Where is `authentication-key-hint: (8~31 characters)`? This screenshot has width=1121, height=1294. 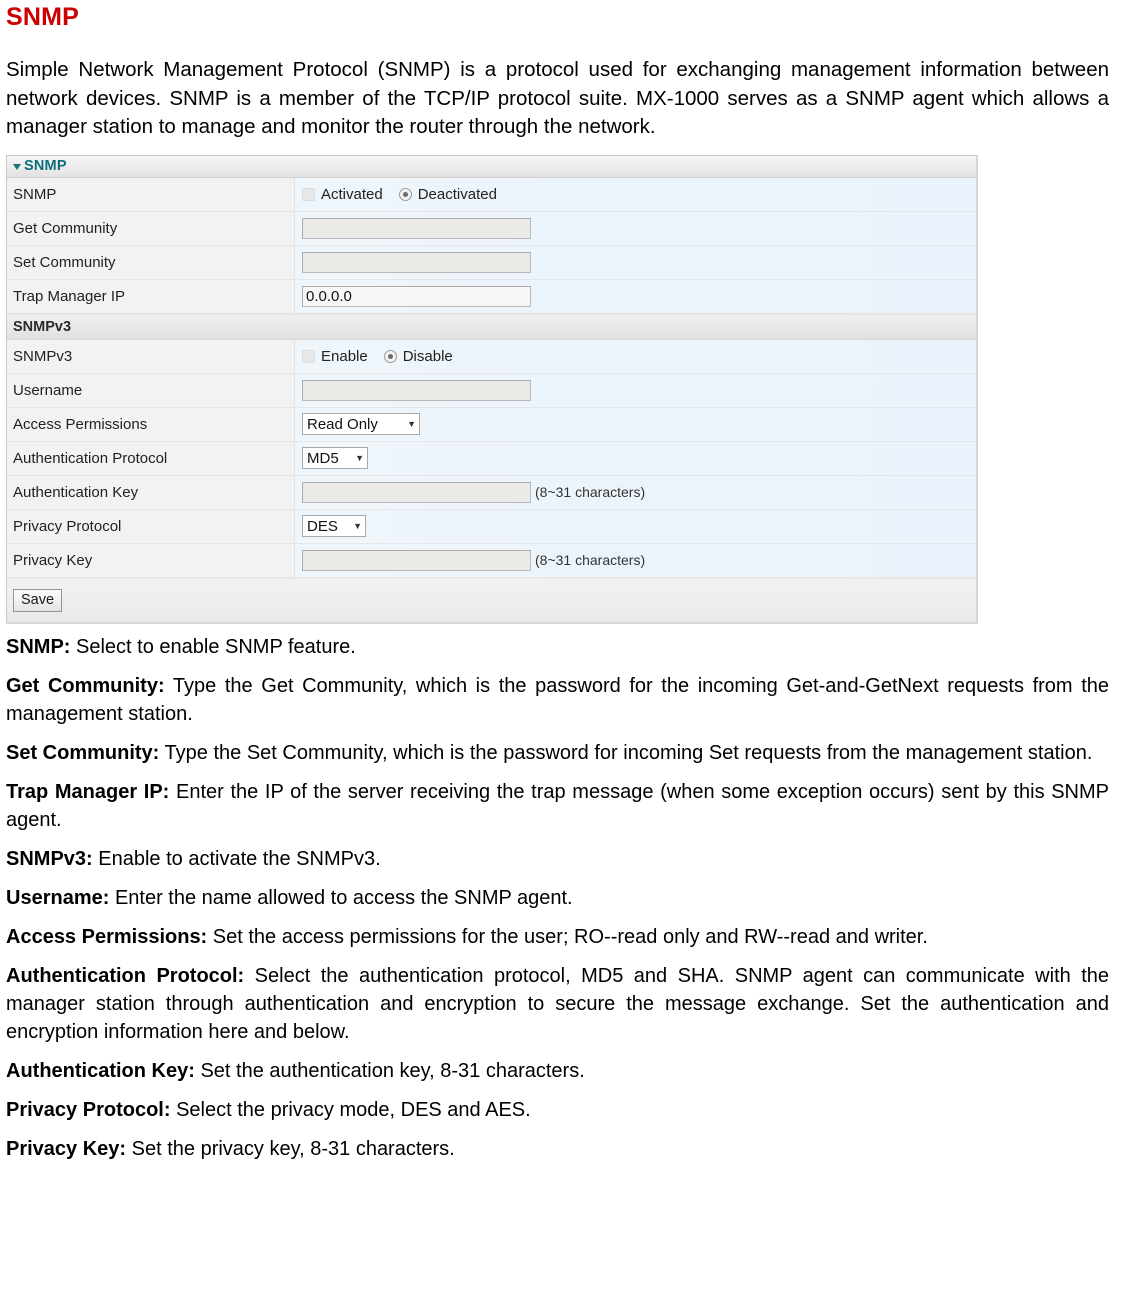
authentication-key-hint: (8~31 characters) is located at coordinates (590, 492).